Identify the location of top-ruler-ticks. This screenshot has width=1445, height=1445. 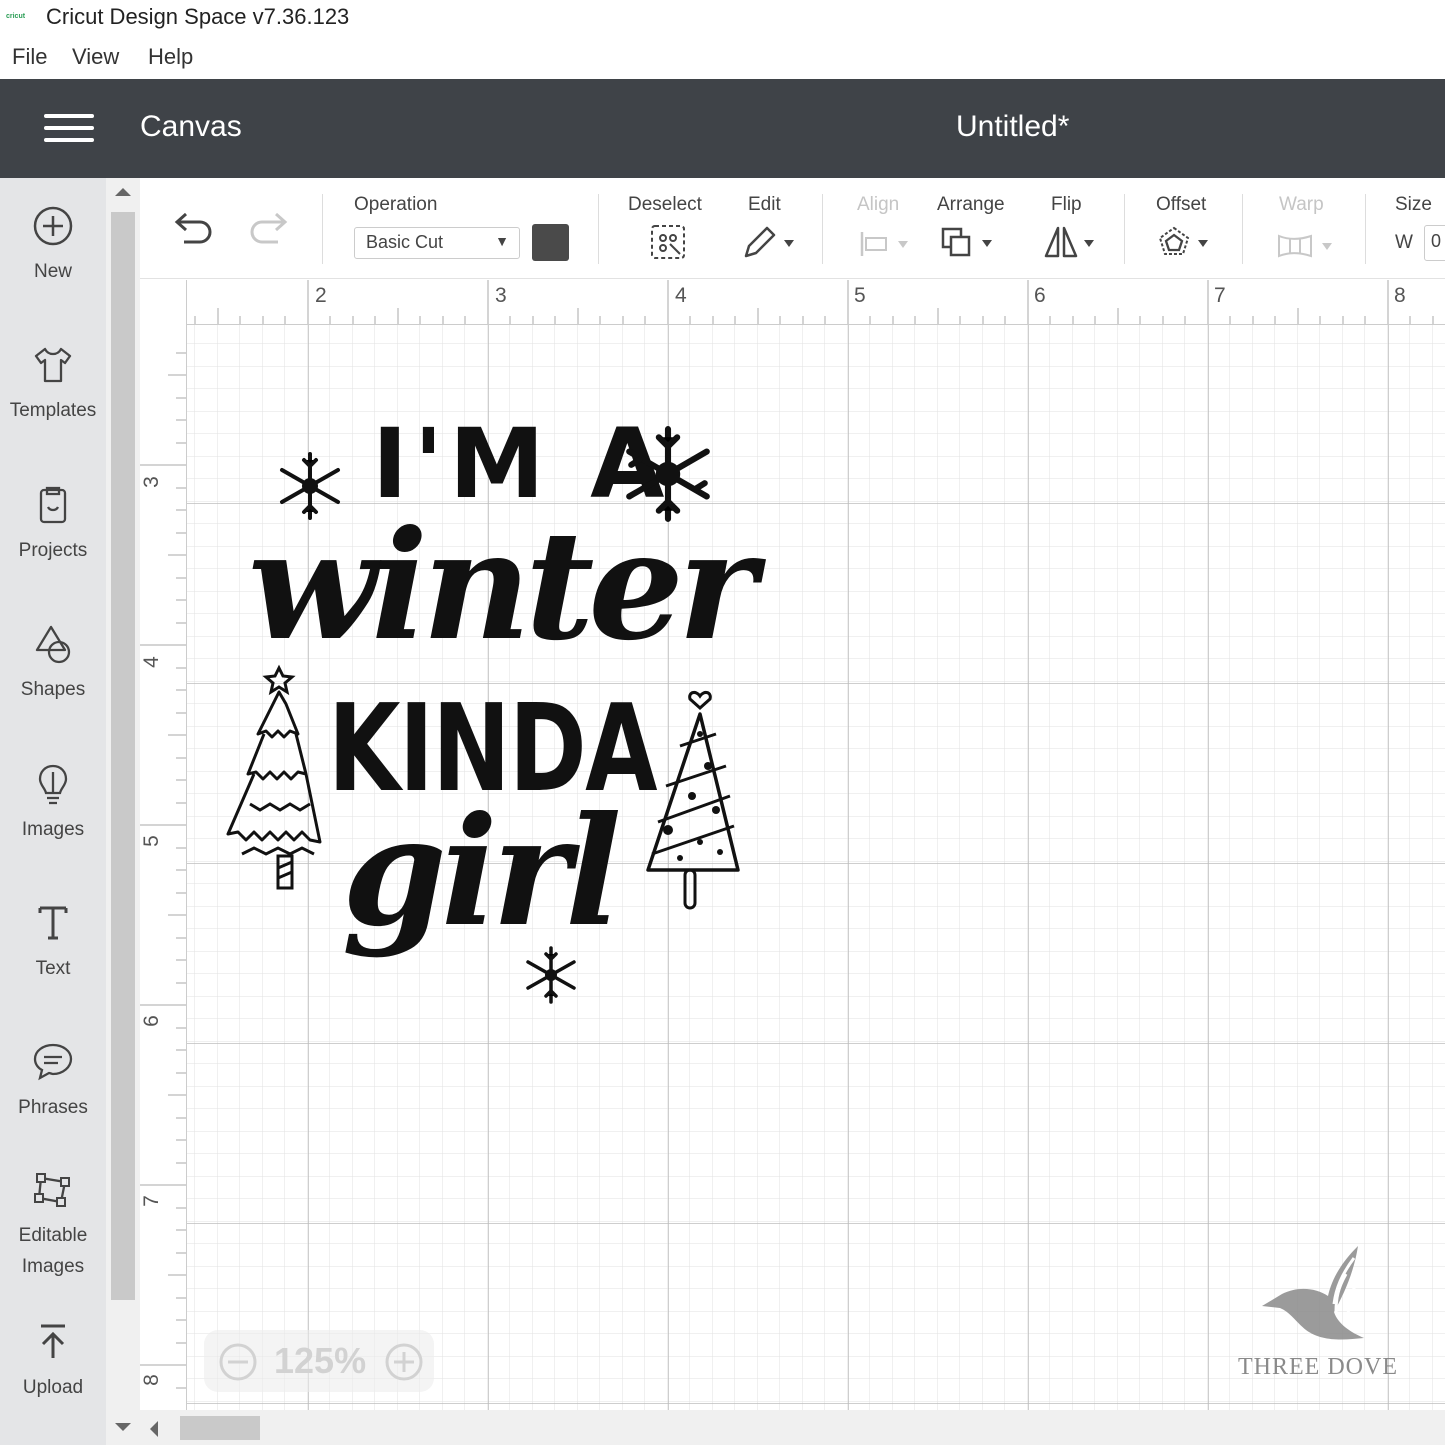
(814, 302).